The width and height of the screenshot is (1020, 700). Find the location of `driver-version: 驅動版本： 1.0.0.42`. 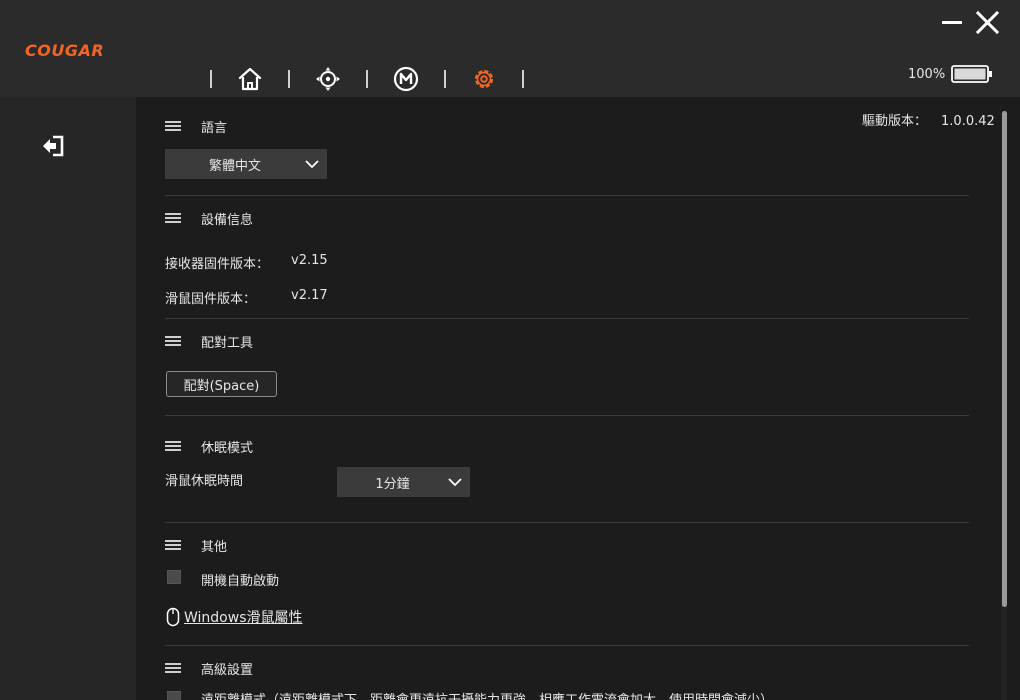

driver-version: 驅動版本： 1.0.0.42 is located at coordinates (928, 119).